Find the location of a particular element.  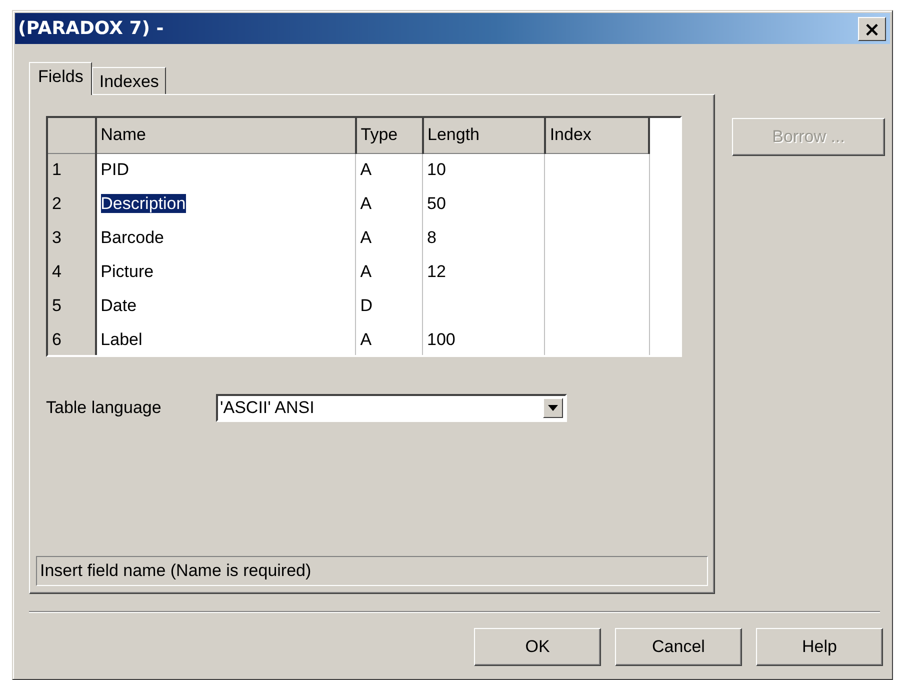

table-cell: Barcode is located at coordinates (132, 237).